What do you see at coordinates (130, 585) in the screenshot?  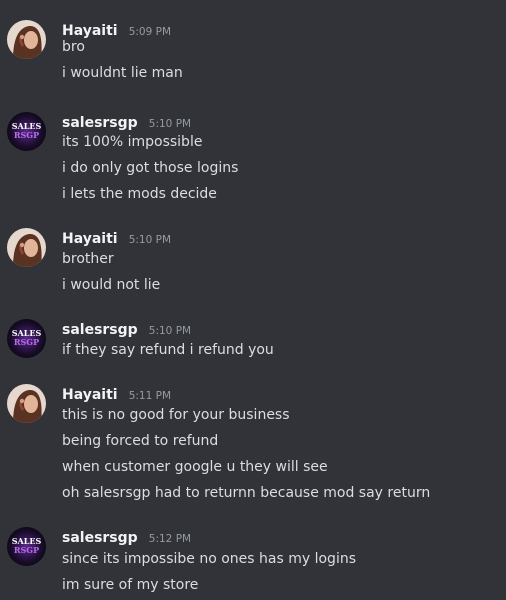 I see `message-line: im sure of my store` at bounding box center [130, 585].